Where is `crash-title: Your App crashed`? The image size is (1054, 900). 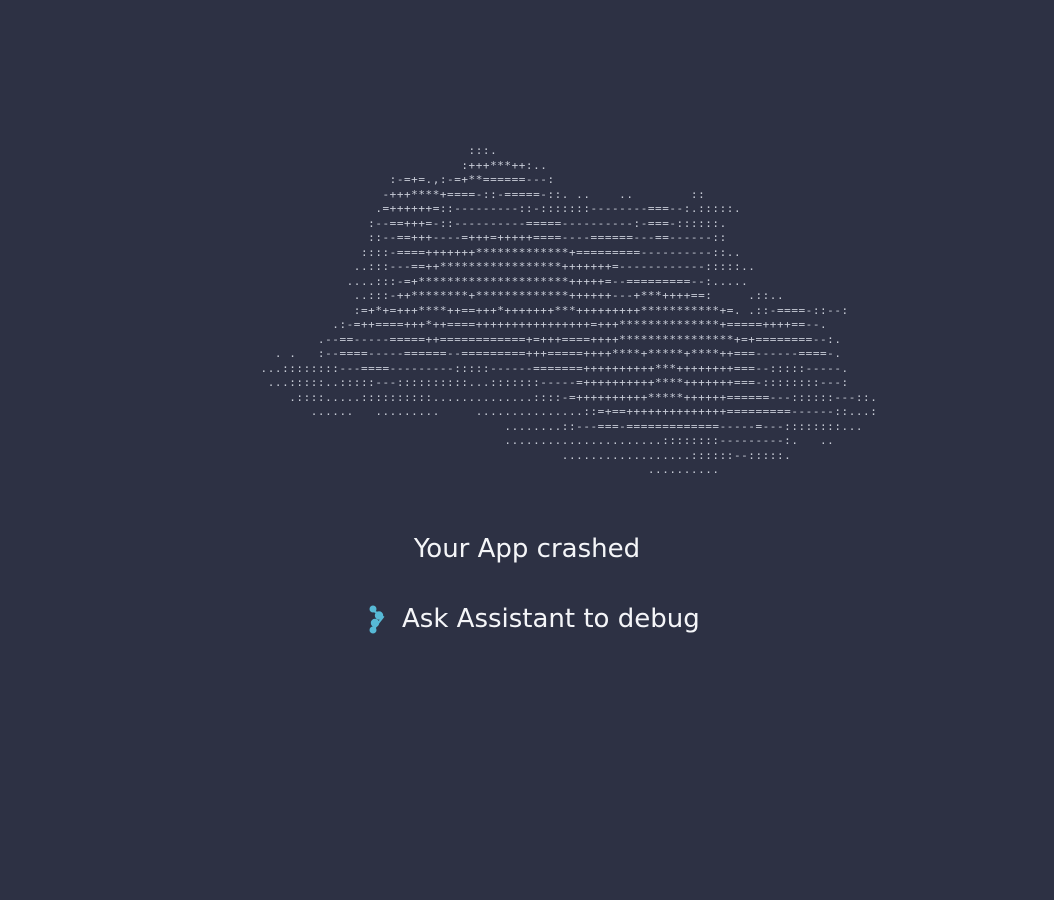 crash-title: Your App crashed is located at coordinates (527, 549).